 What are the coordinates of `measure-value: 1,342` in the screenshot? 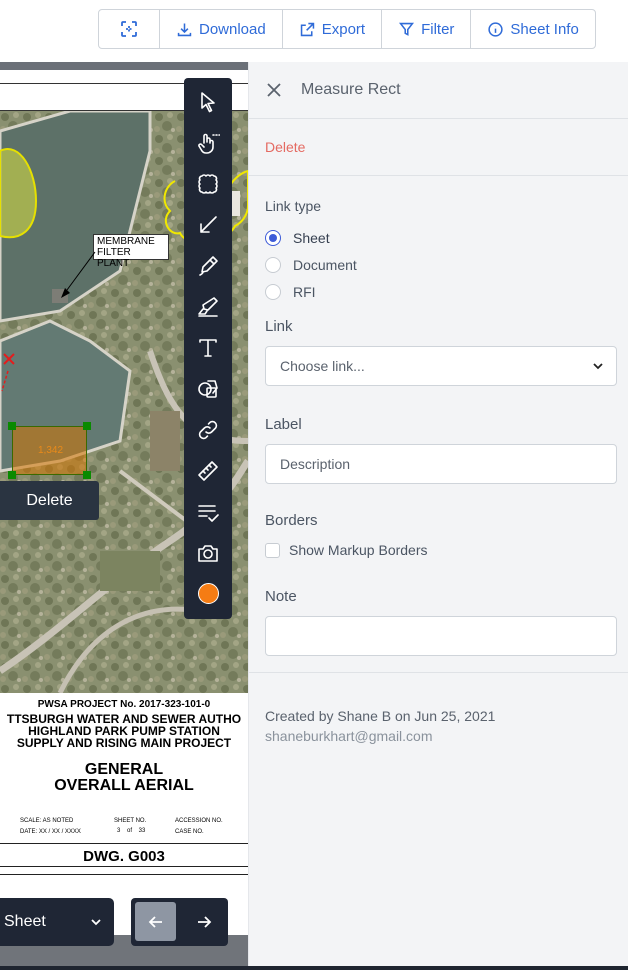 It's located at (50, 450).